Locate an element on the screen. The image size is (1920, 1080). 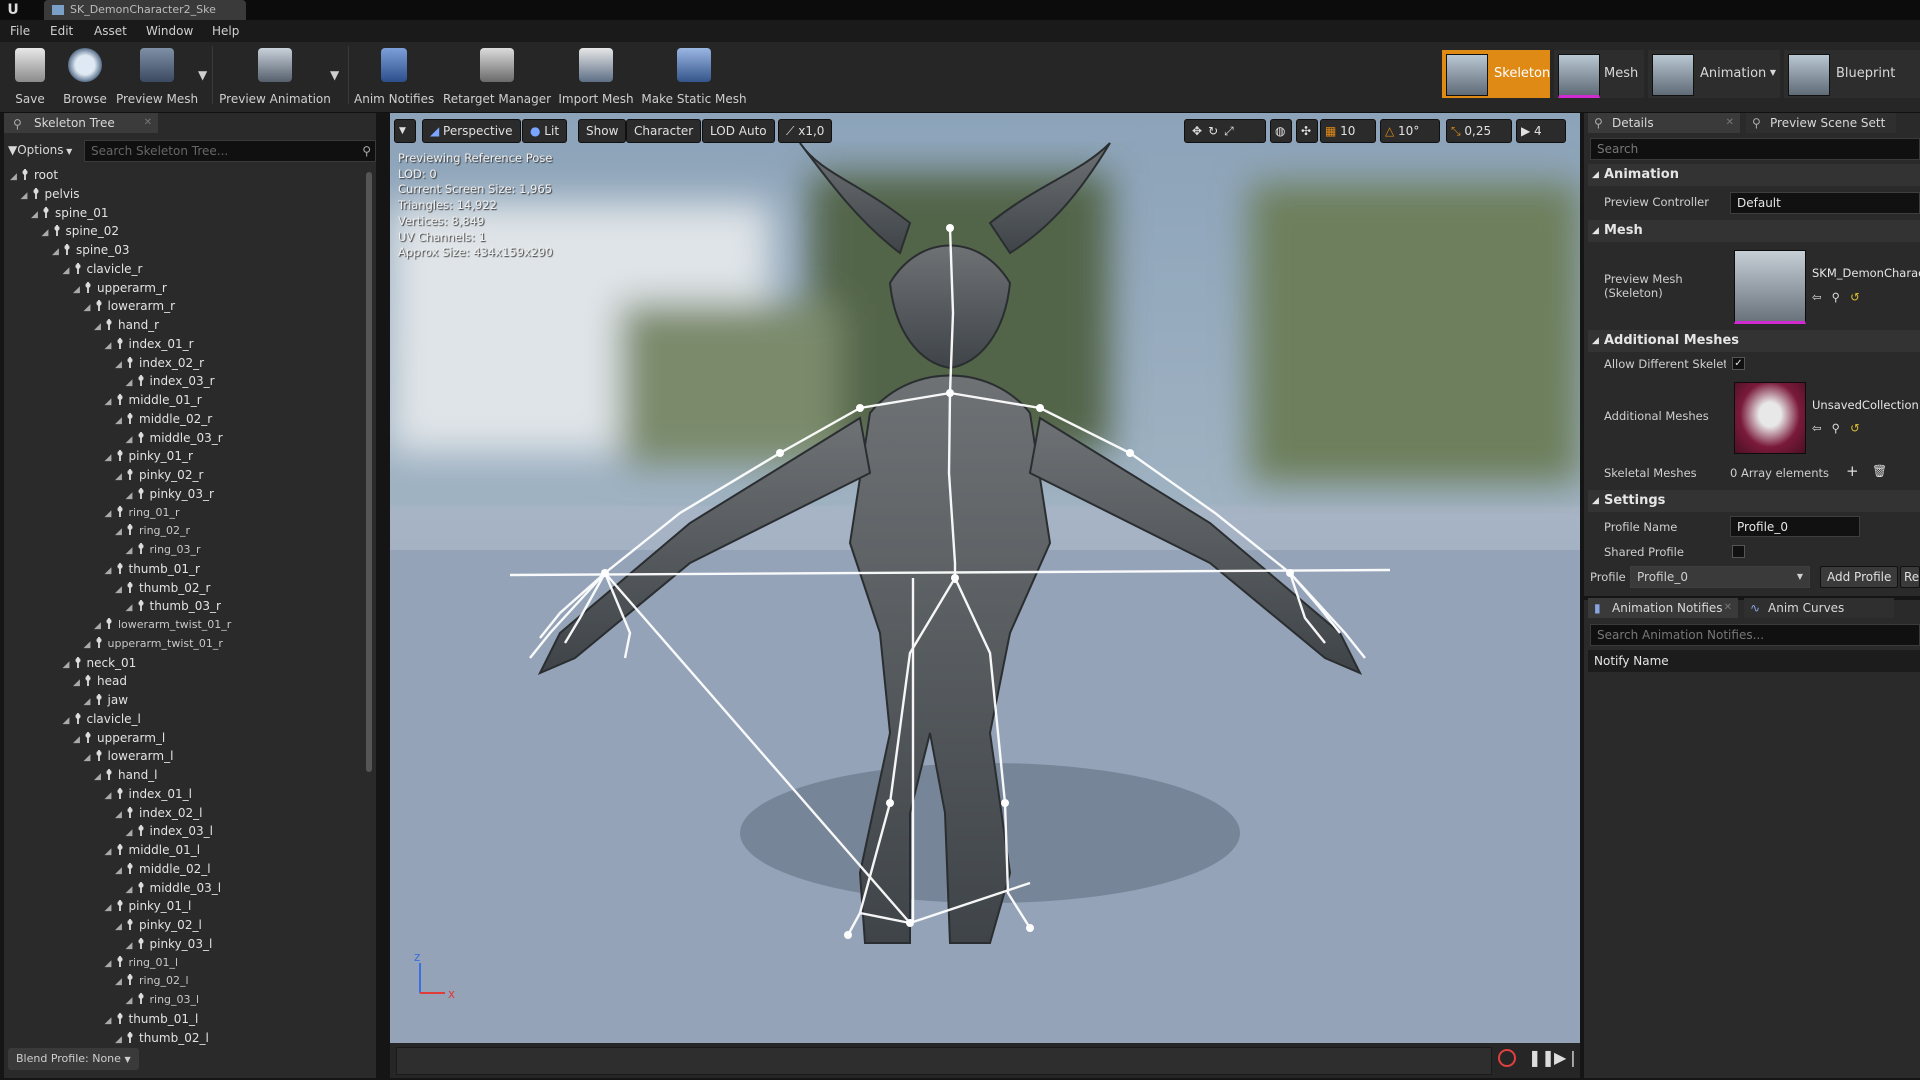
blend-profile-dropdown: Blend Profile: None ▼ is located at coordinates (73, 1059).